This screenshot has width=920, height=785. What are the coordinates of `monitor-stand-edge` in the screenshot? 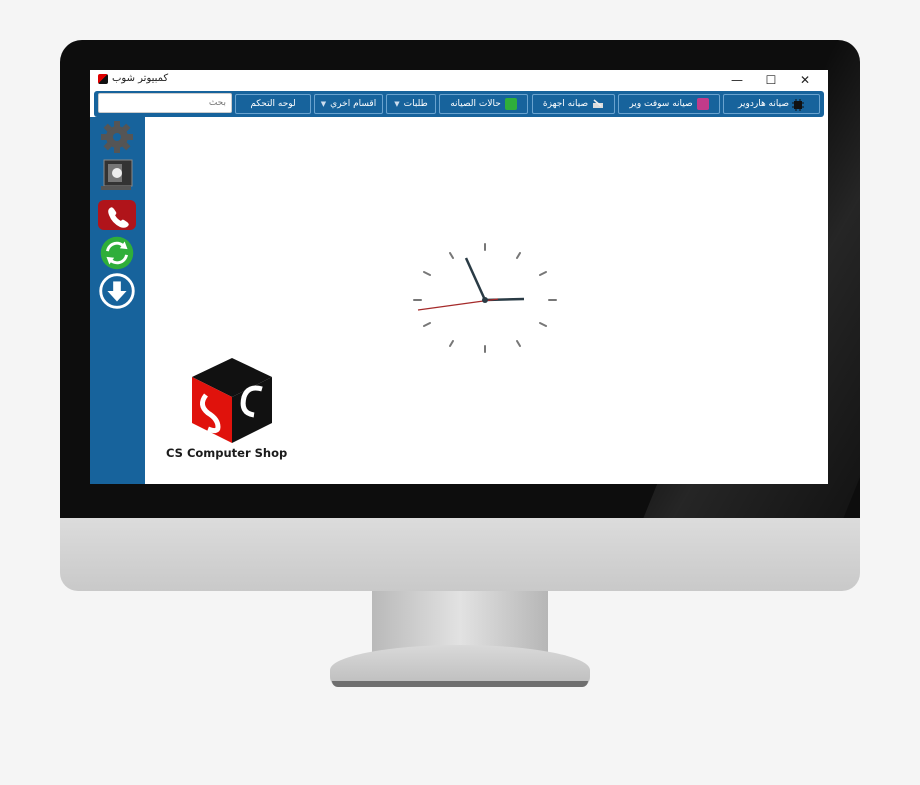 It's located at (460, 684).